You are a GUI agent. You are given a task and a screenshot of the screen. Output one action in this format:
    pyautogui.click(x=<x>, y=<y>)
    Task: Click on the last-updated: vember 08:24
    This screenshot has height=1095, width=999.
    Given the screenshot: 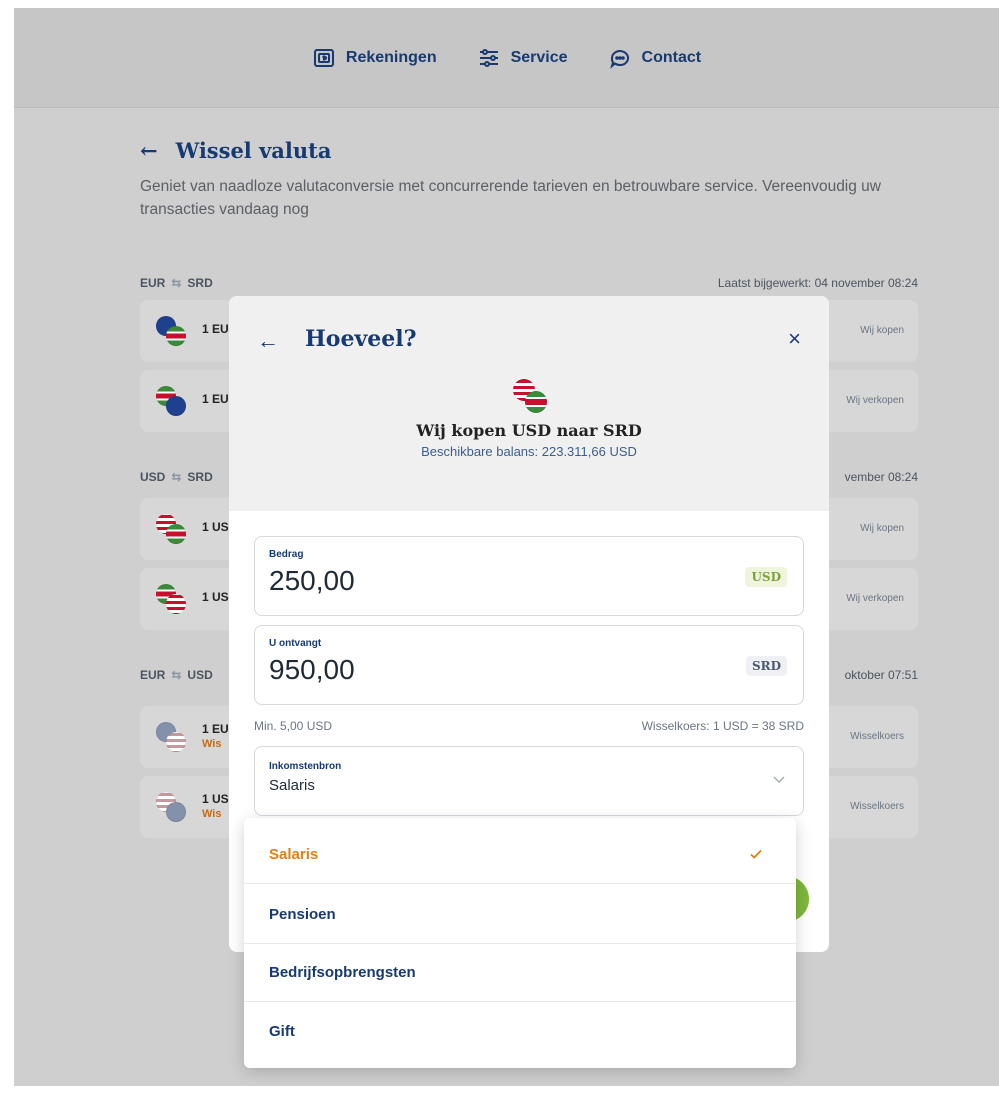 What is the action you would take?
    pyautogui.click(x=881, y=477)
    